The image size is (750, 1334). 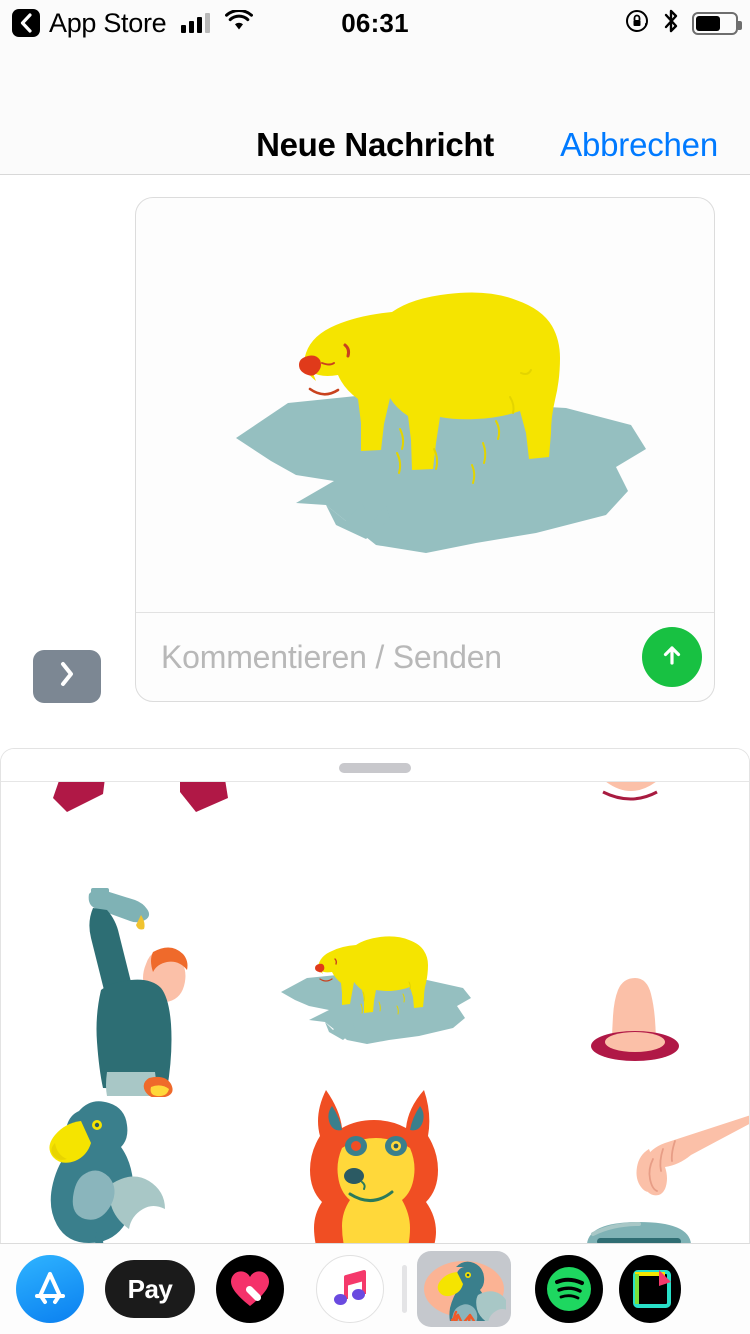 I want to click on status-bar-right, so click(x=683, y=23).